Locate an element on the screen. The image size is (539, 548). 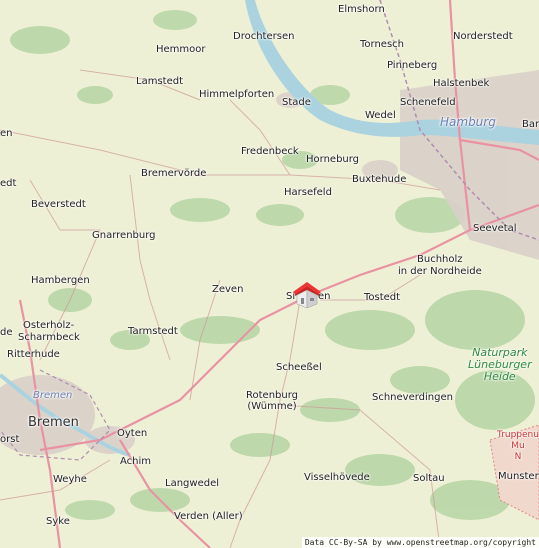
place-label: Harsefeld is located at coordinates (308, 192).